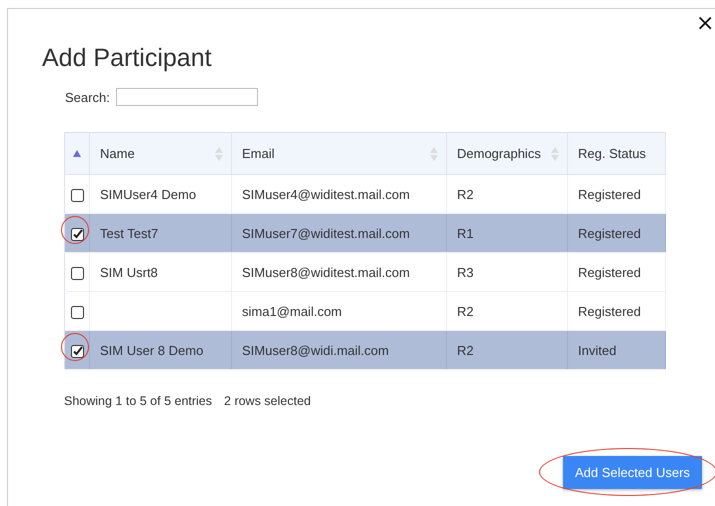 Image resolution: width=715 pixels, height=506 pixels. What do you see at coordinates (617, 153) in the screenshot?
I see `column-header: Reg. Status` at bounding box center [617, 153].